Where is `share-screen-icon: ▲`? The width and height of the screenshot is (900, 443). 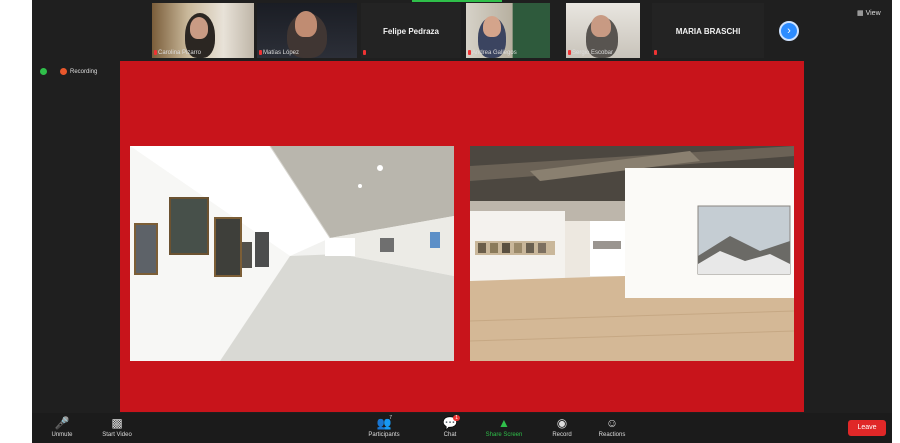
share-screen-icon: ▲ is located at coordinates (504, 423).